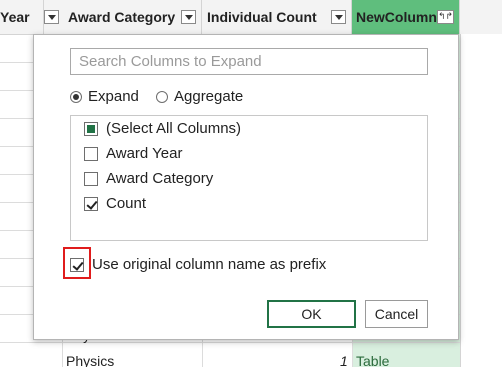 The image size is (502, 367). What do you see at coordinates (445, 17) in the screenshot?
I see `expand-column-icon: ↰↱` at bounding box center [445, 17].